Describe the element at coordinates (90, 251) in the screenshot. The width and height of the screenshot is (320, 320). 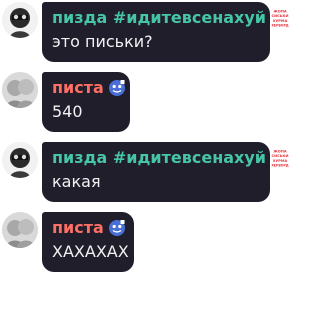
I see `message-text: ХАХАХАХ` at that location.